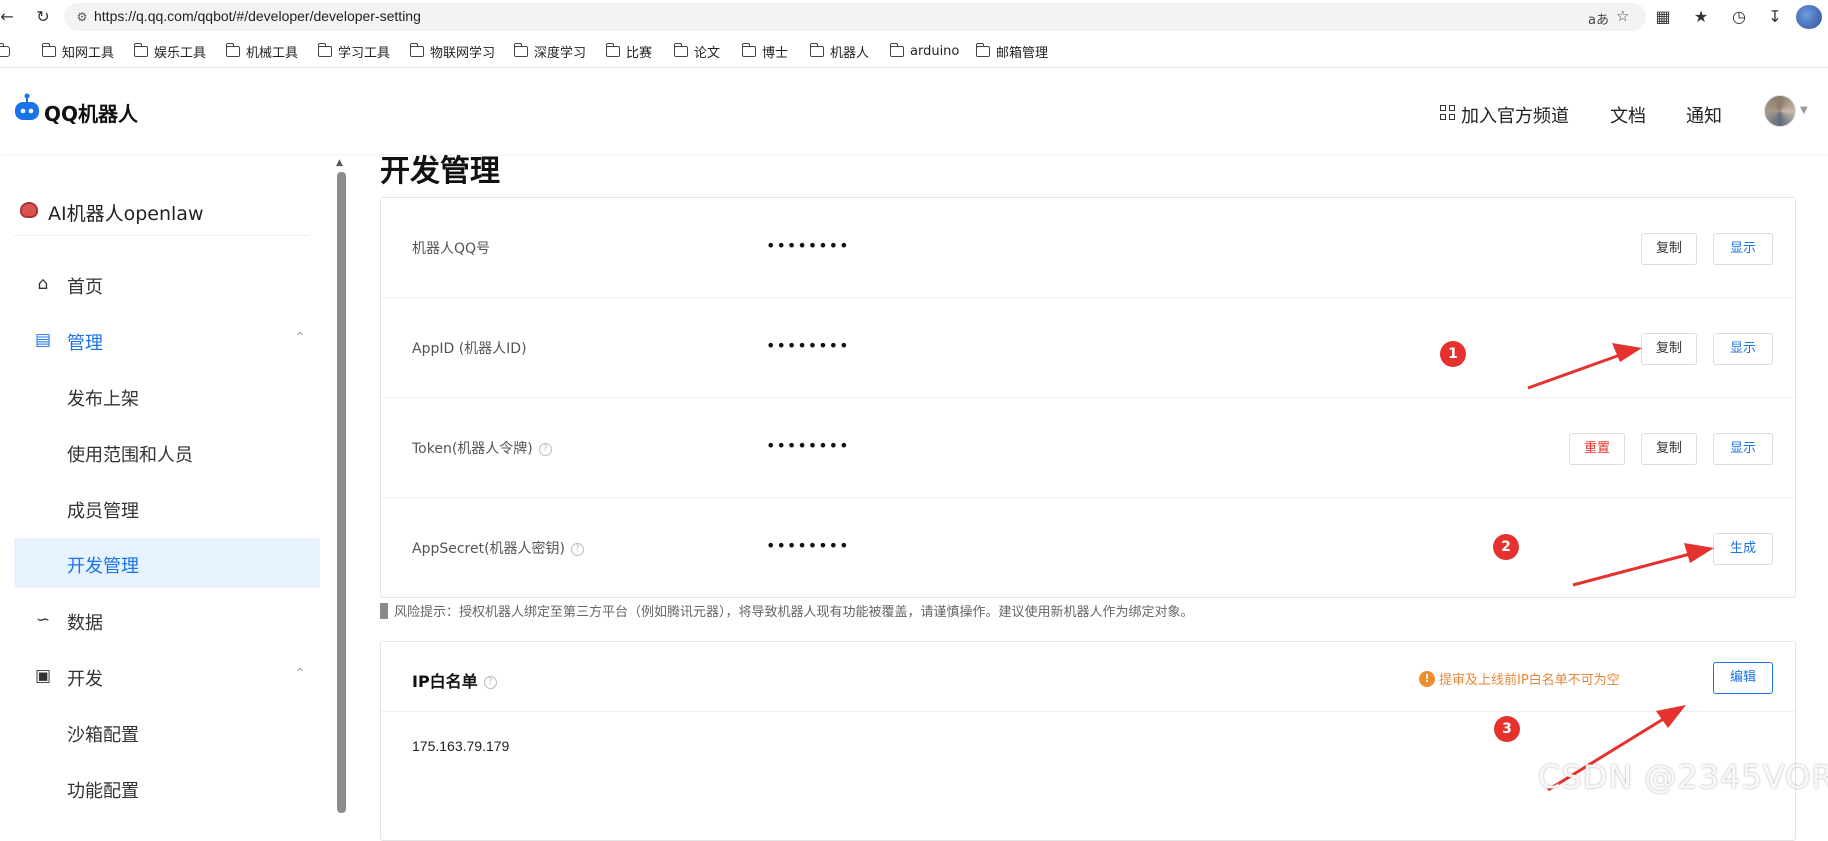 This screenshot has height=841, width=1828. I want to click on generate-button: 生成, so click(1743, 549).